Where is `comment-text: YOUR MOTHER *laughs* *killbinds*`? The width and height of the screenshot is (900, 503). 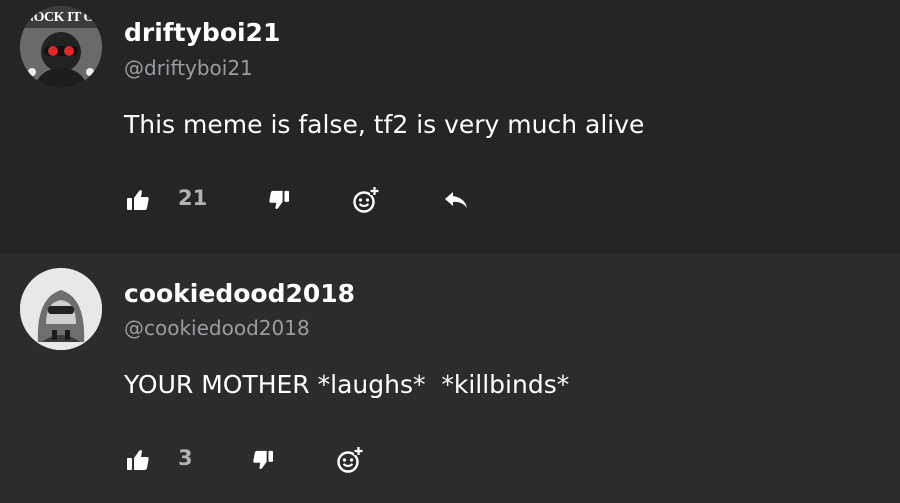
comment-text: YOUR MOTHER *laughs* *killbinds* is located at coordinates (347, 384).